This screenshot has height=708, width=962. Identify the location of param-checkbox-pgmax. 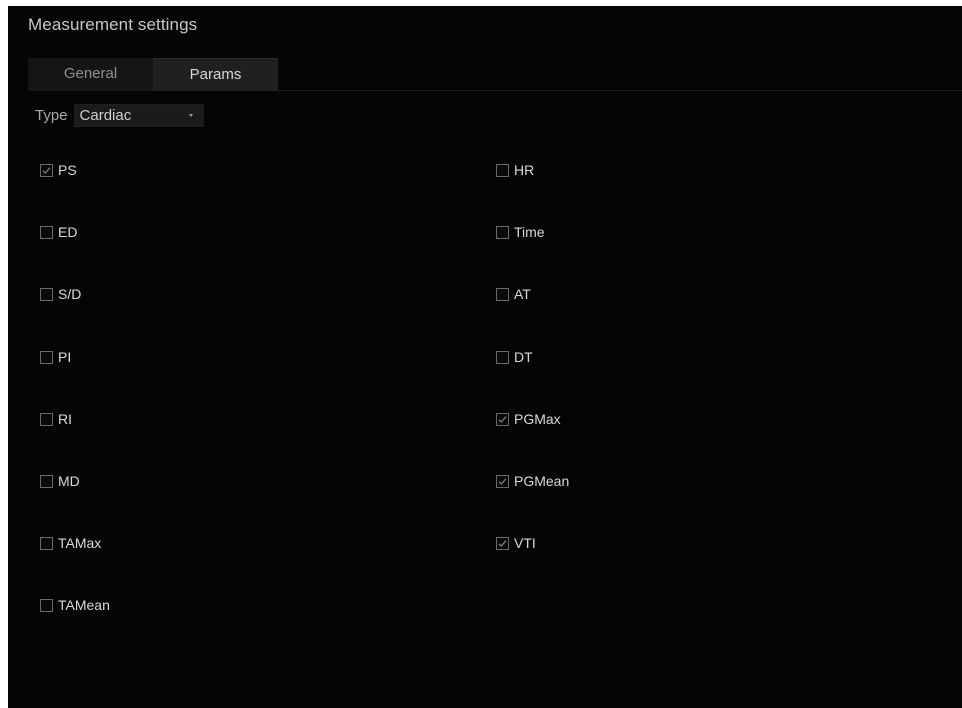
(502, 419).